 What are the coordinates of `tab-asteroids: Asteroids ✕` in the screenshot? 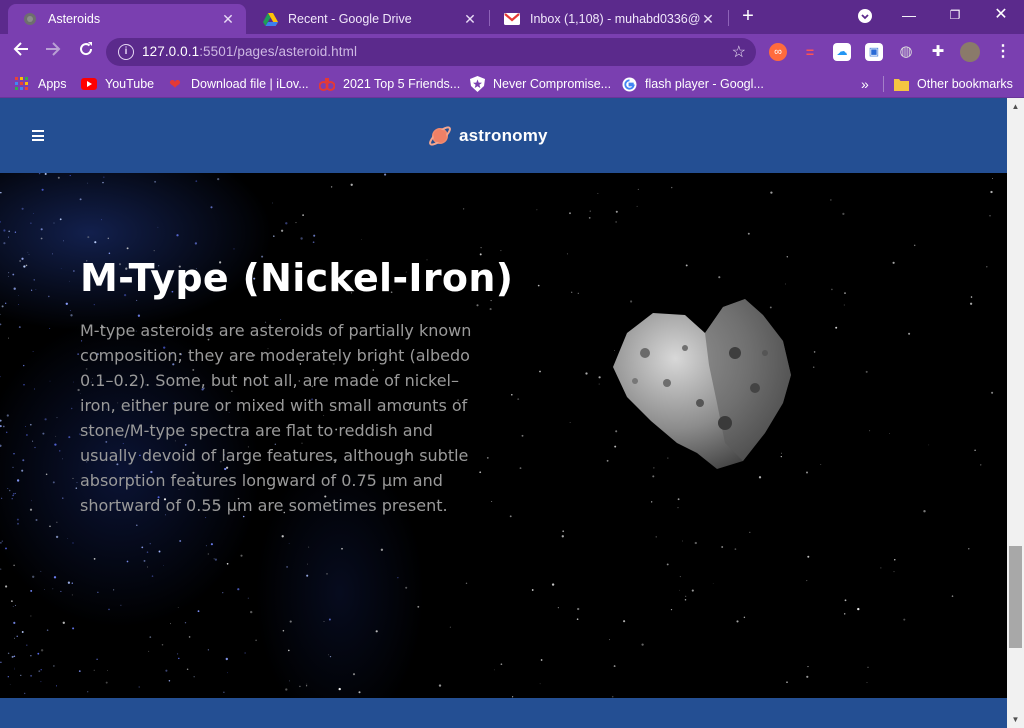 It's located at (127, 19).